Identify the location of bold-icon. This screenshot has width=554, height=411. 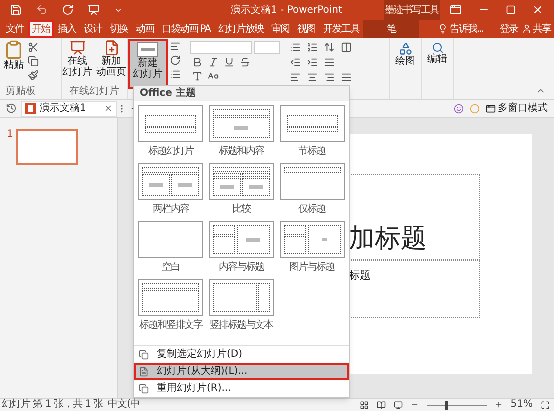
(197, 62).